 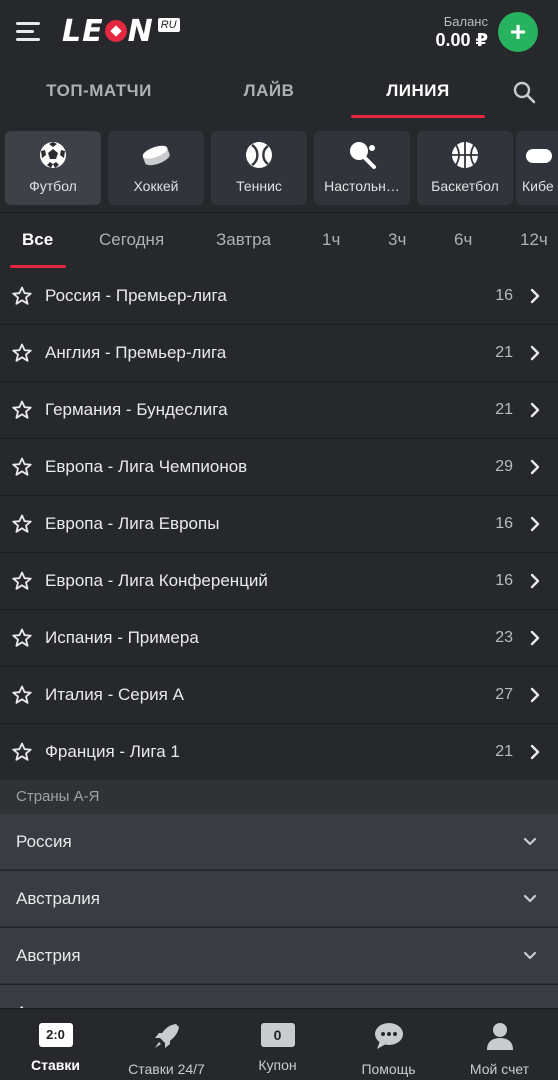 What do you see at coordinates (279, 752) in the screenshot?
I see `league-row: Франция - Лига 1 21` at bounding box center [279, 752].